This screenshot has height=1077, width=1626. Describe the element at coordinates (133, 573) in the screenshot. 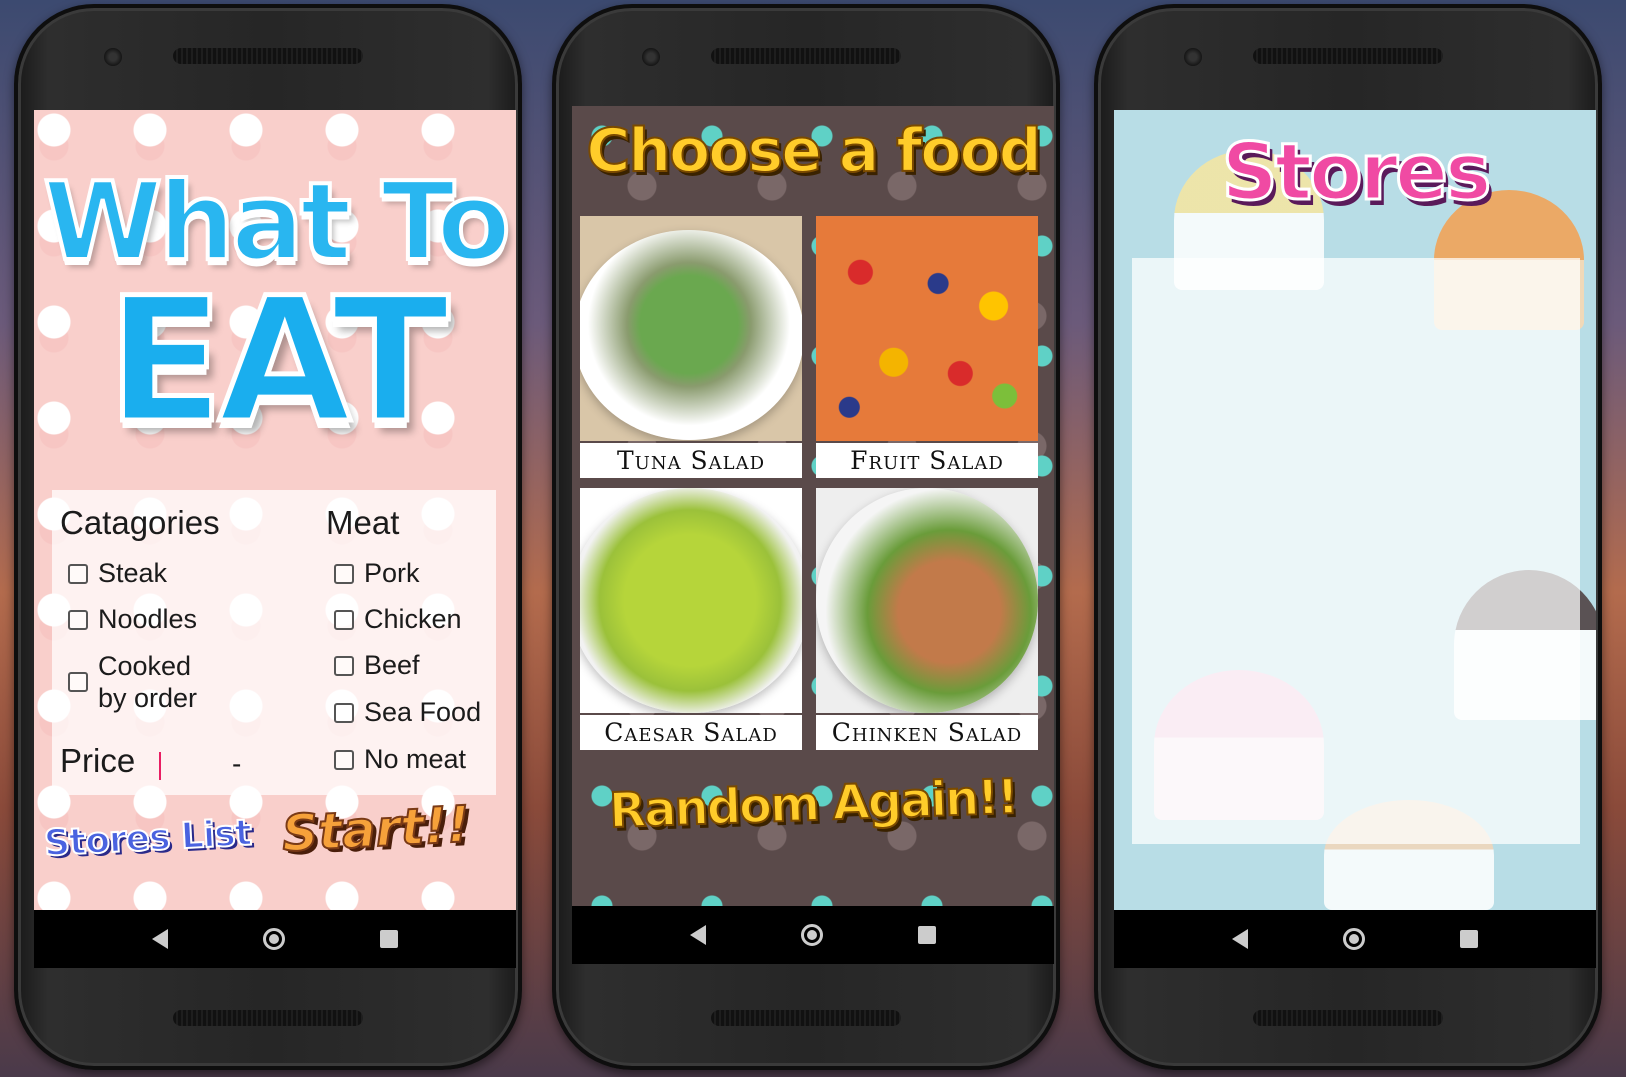

I see `checkbox-label: Steak` at that location.